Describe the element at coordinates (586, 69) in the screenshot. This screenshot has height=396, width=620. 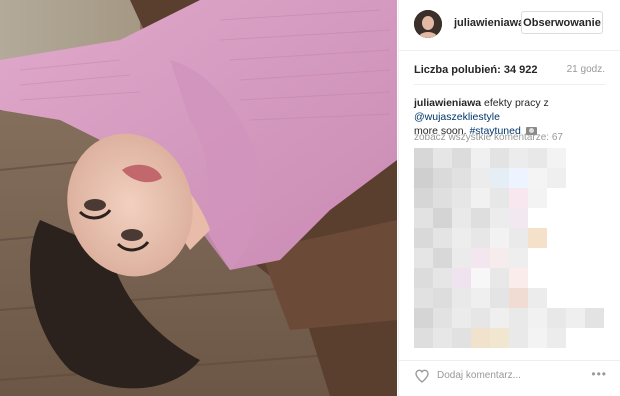
I see `post-time: 21 godz.` at that location.